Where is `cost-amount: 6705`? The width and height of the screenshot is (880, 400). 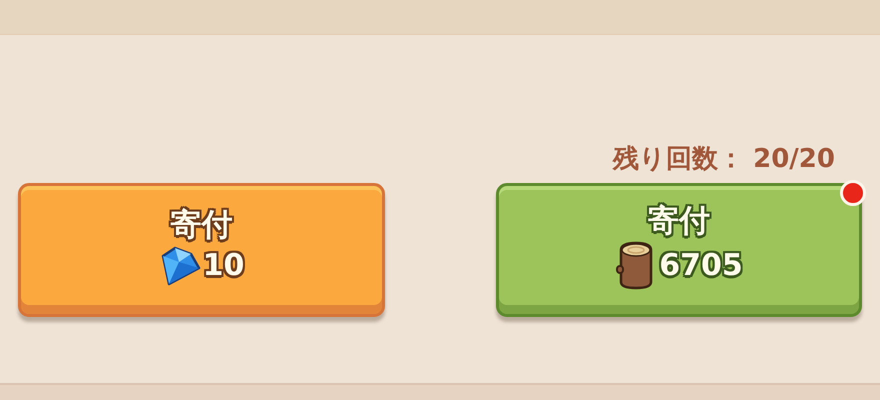
cost-amount: 6705 is located at coordinates (701, 265).